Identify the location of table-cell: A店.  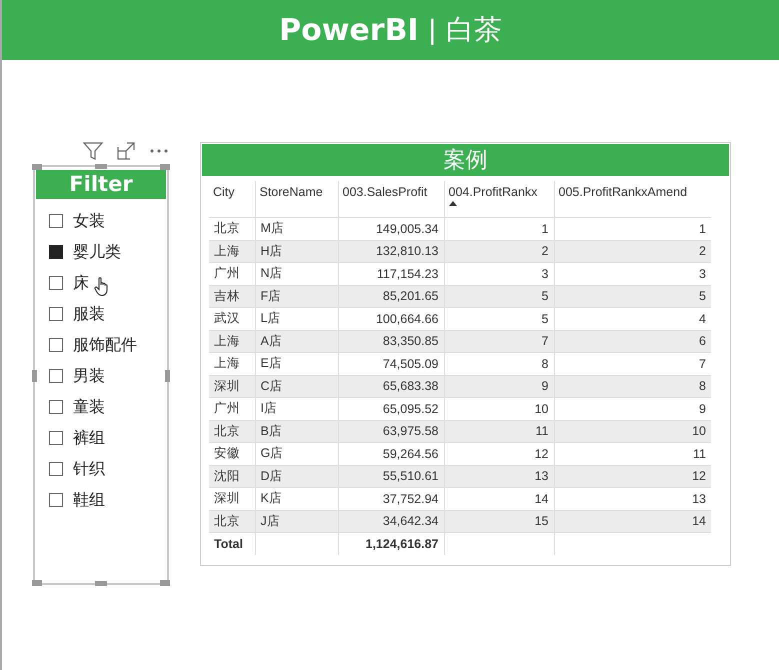
(296, 341).